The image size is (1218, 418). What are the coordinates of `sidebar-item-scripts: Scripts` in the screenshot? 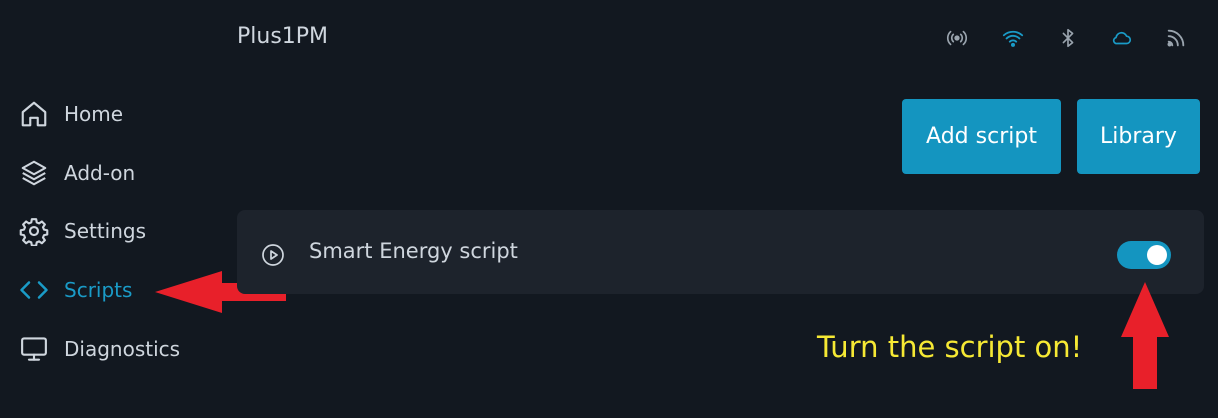 It's located at (75, 290).